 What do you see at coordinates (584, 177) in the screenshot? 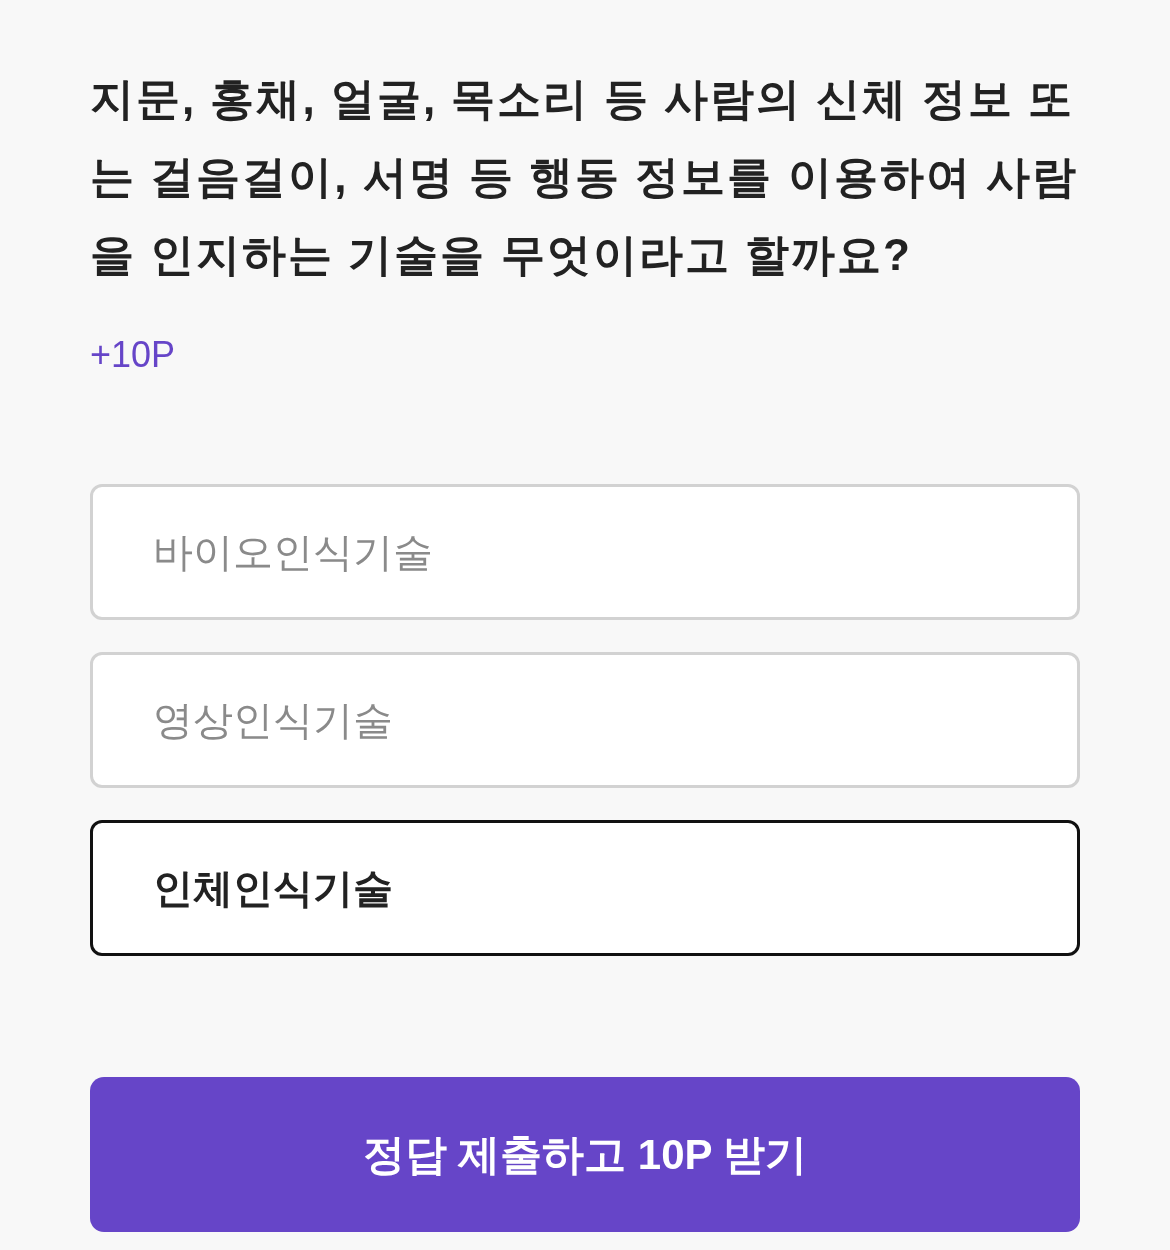
I see `question-text: 지문, 홍채, 얼굴, 목소리 등 사람의 신체 정보 또는 걸음걸이, 서명 등 행동 정보를 이용하여 사람을 인지하는 기술을 무엇이라고 할까요?` at bounding box center [584, 177].